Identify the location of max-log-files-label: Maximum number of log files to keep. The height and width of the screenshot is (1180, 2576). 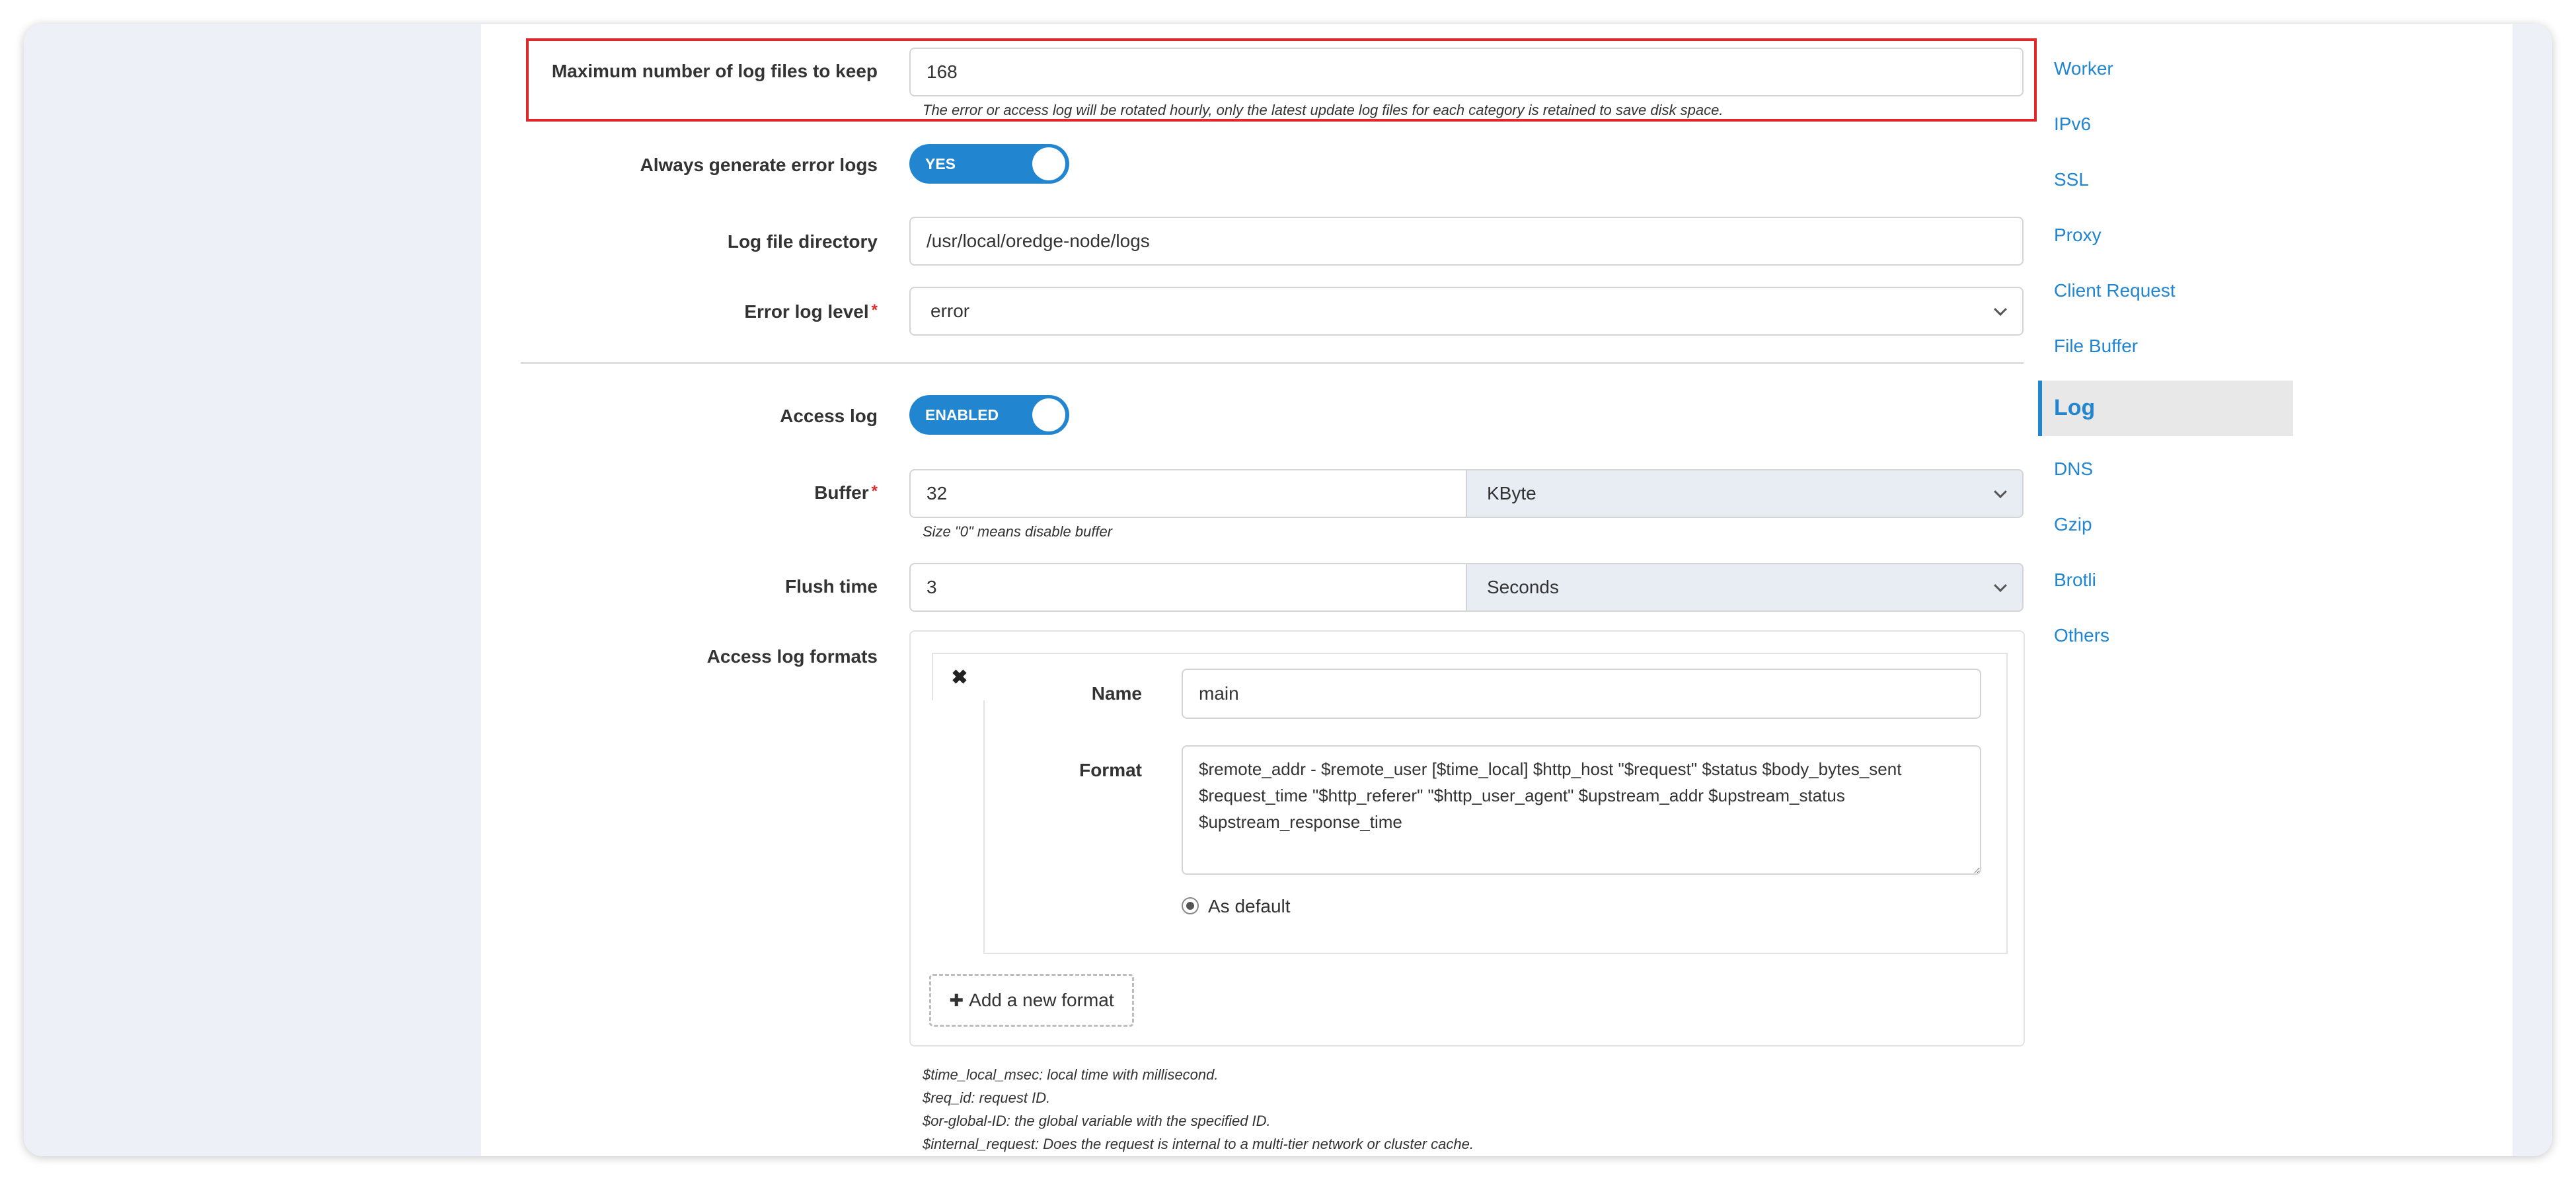
(714, 71).